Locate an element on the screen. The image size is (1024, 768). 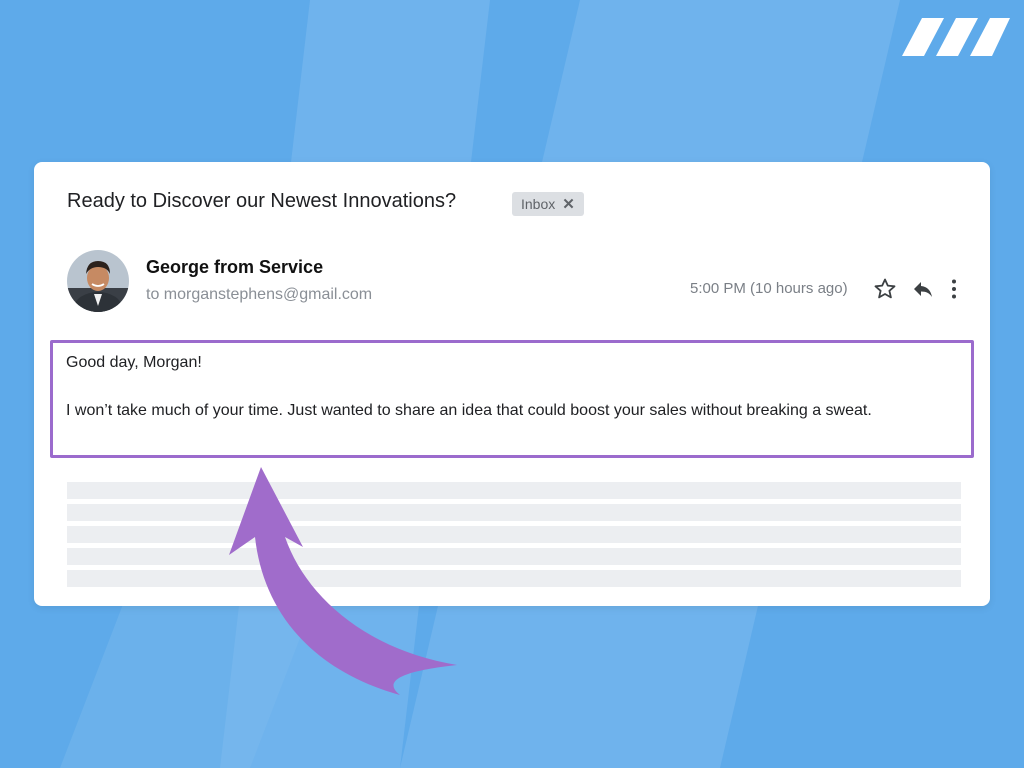
email-timestamp: 5:00 PM (10 hours ago) is located at coordinates (769, 288).